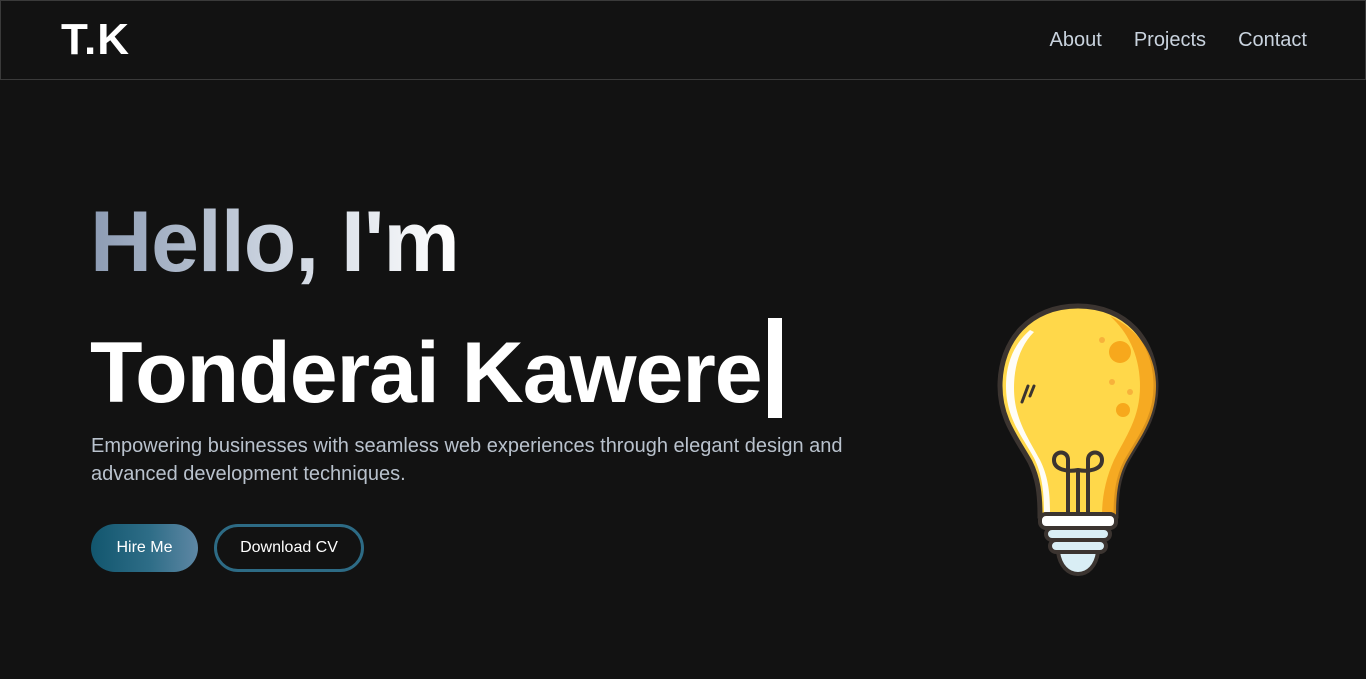  Describe the element at coordinates (683, 40) in the screenshot. I see `top-navigation-bar: T.K About Projects Contact` at that location.